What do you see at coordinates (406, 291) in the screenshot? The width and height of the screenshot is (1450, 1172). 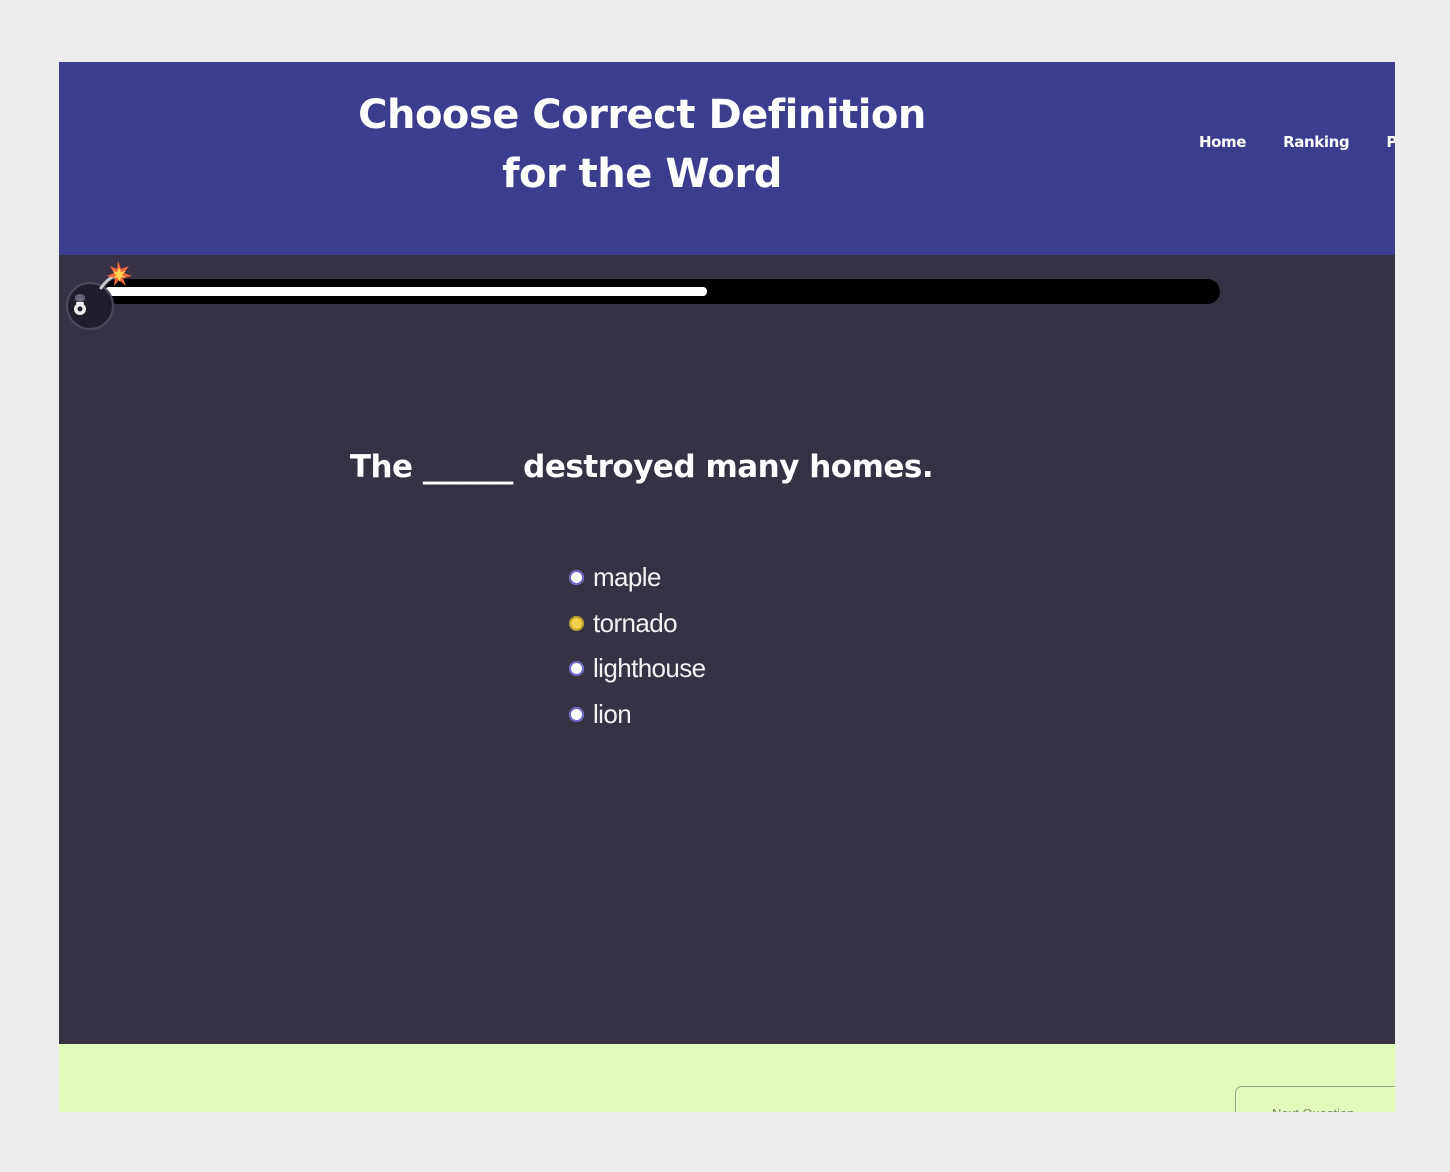 I see `timer-progress-fill` at bounding box center [406, 291].